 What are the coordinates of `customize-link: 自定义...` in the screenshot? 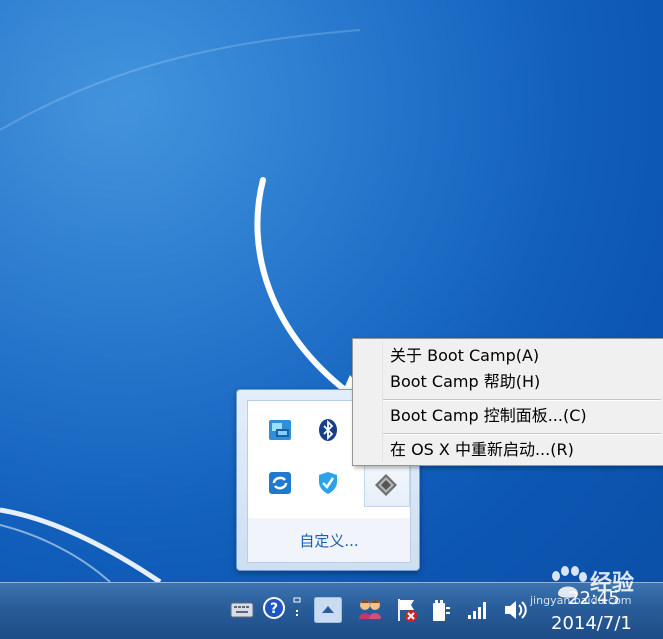 It's located at (328, 540).